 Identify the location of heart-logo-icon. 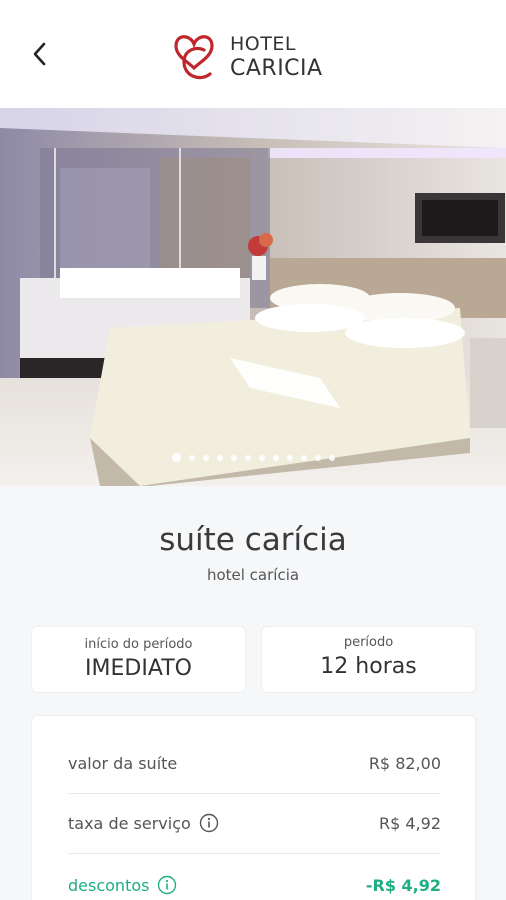
(194, 57).